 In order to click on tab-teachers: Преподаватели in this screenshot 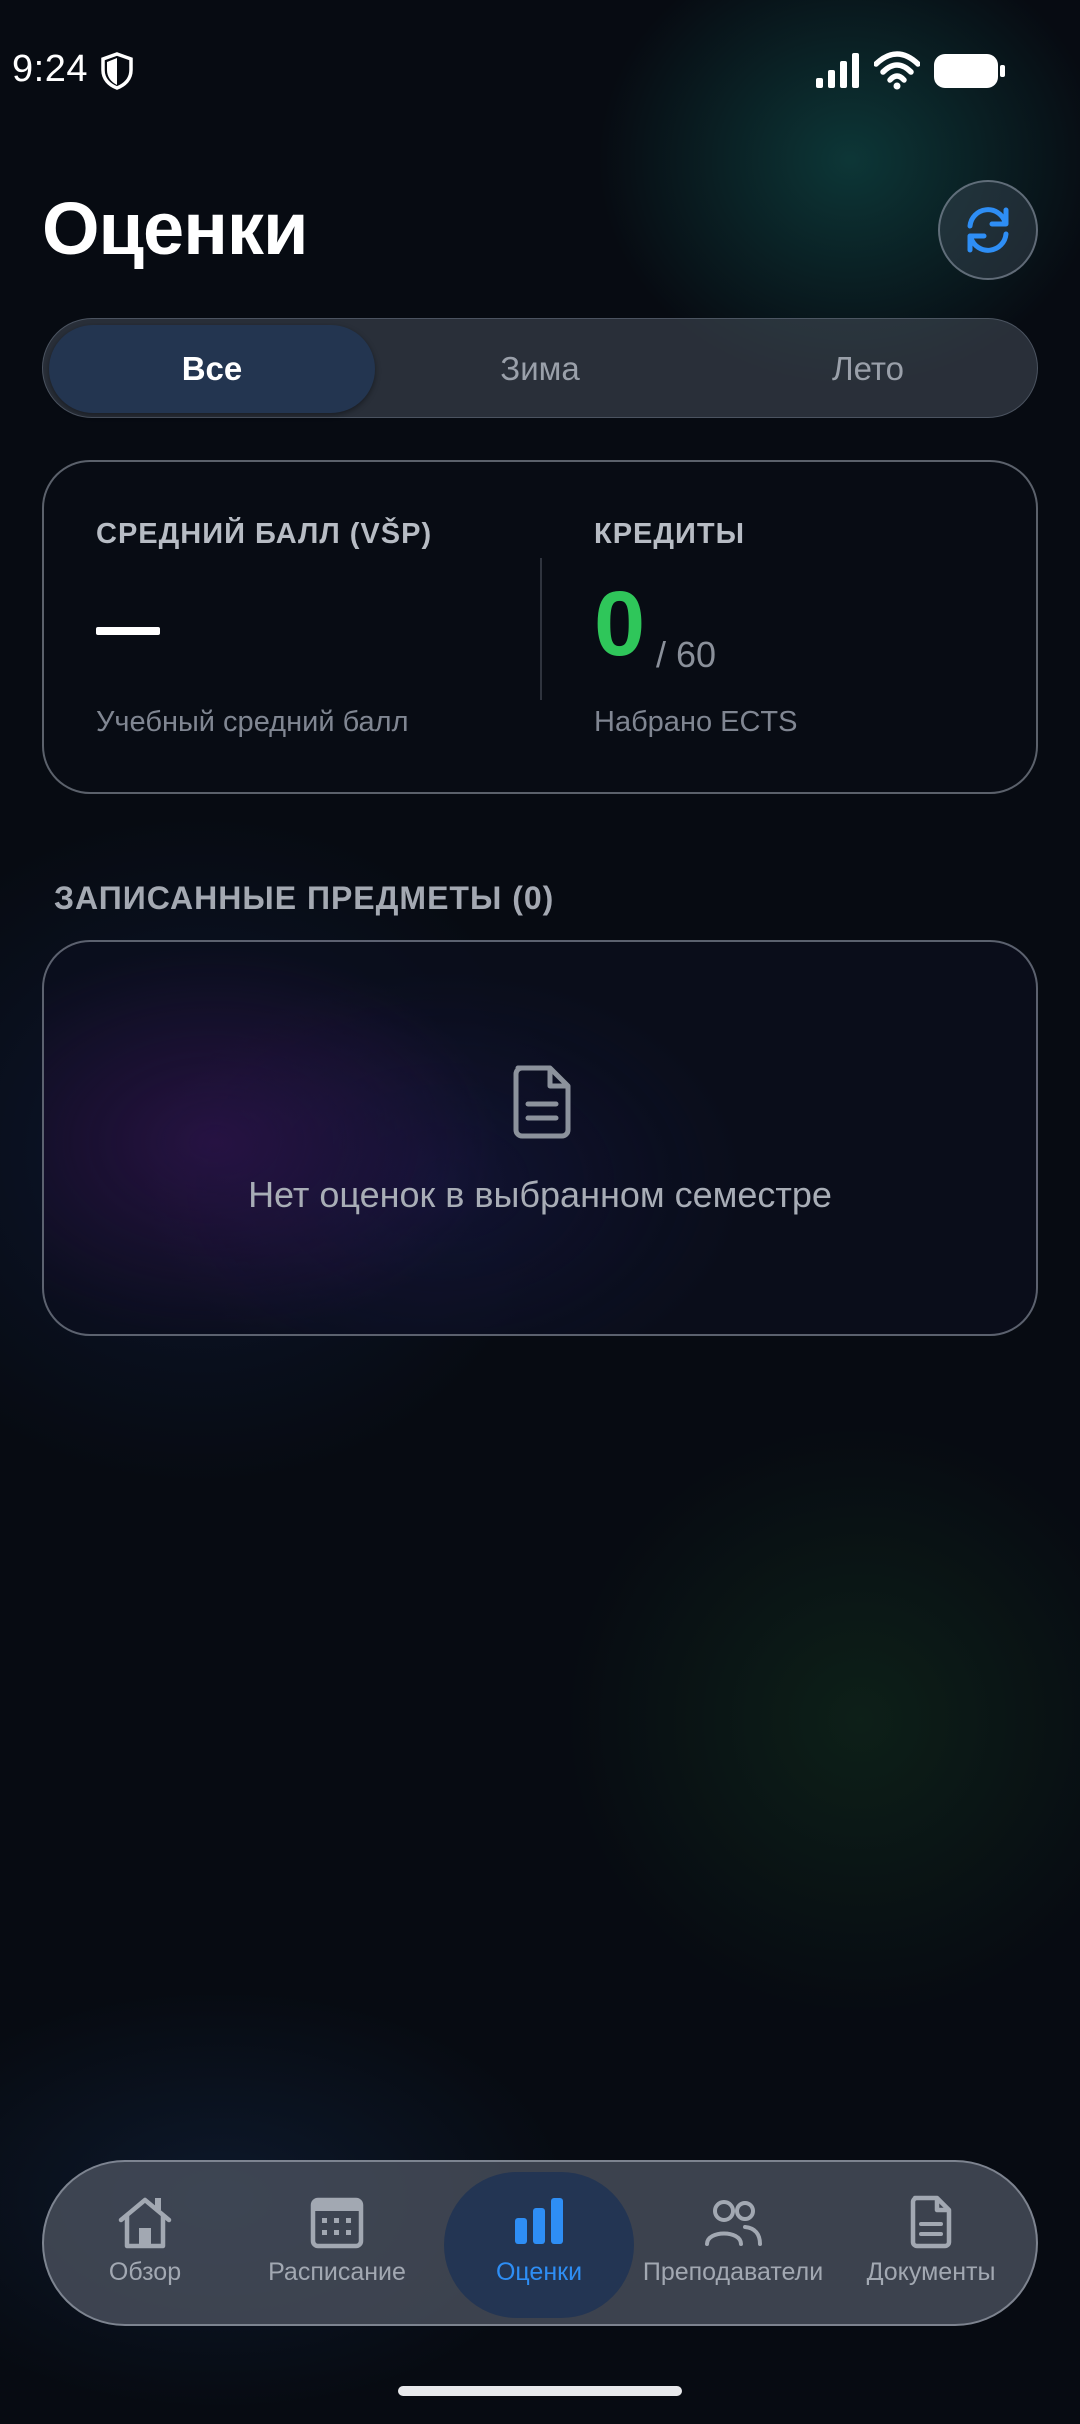, I will do `click(733, 2245)`.